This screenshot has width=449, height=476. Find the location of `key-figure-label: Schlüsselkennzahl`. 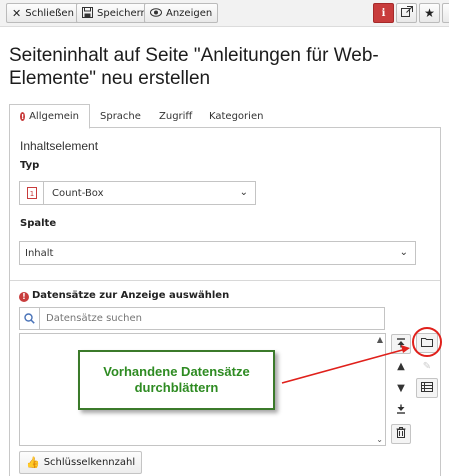

key-figure-label: Schlüsselkennzahl is located at coordinates (89, 462).